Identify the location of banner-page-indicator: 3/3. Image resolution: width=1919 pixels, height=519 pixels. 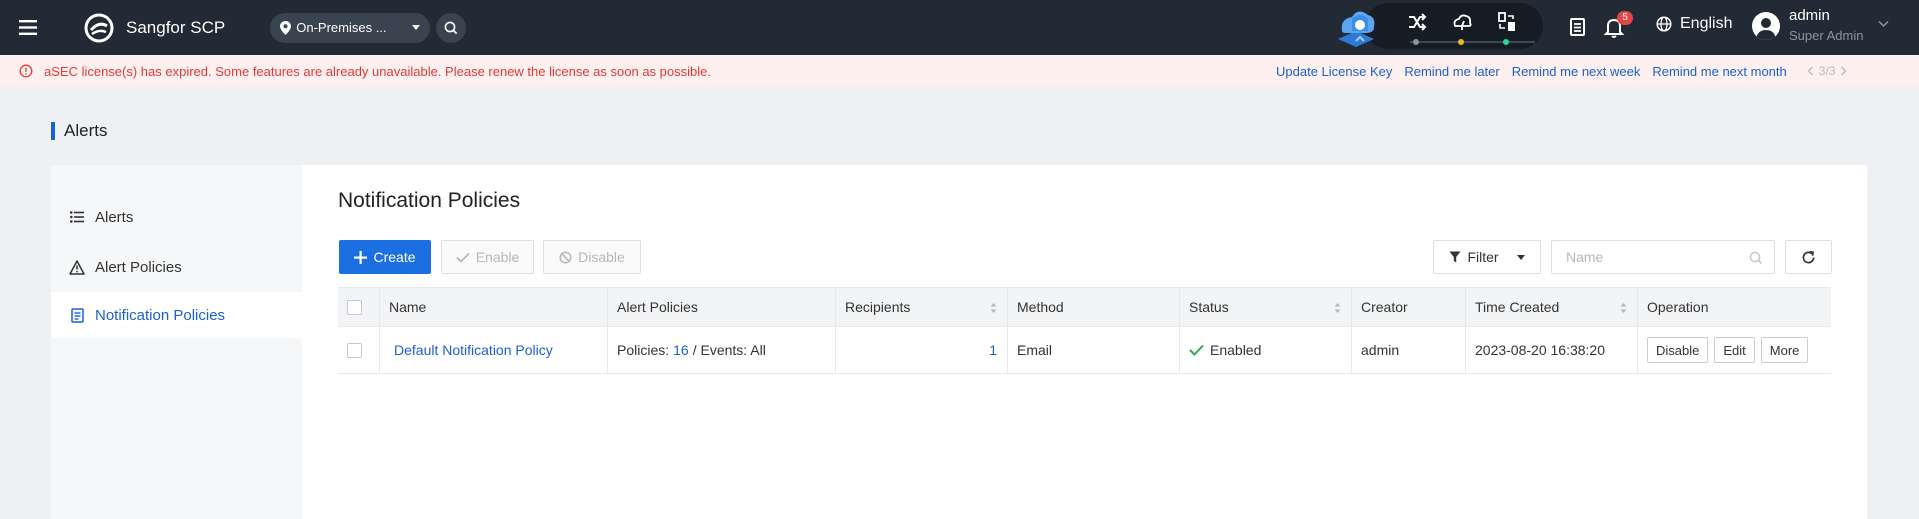
(1827, 71).